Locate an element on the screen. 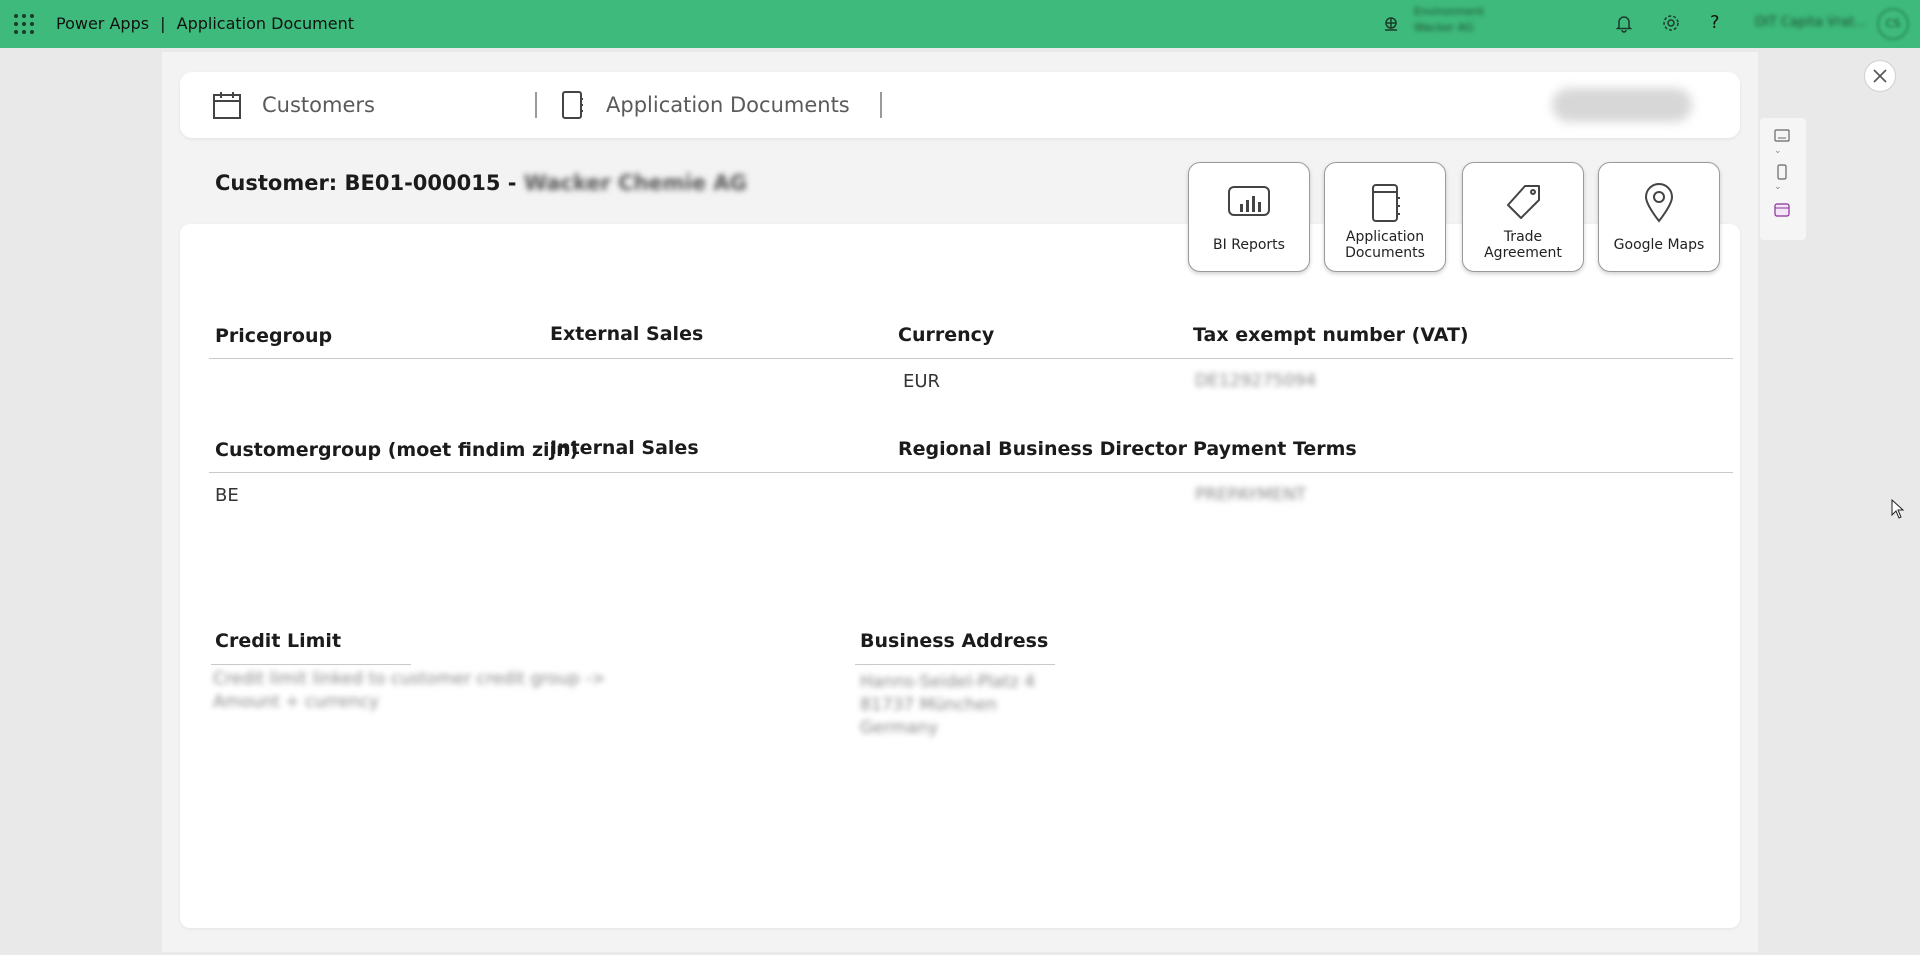  currency-value: EUR is located at coordinates (922, 381).